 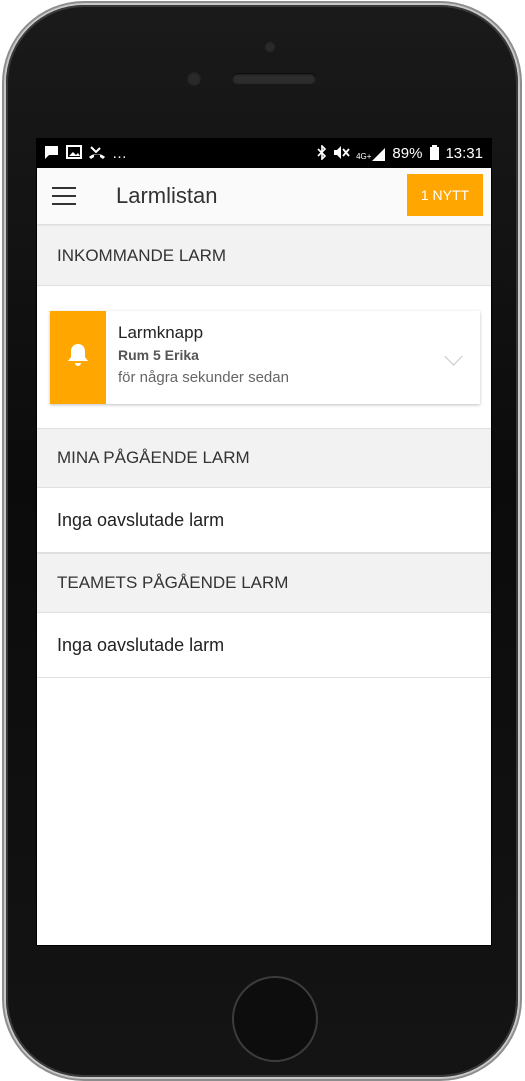 What do you see at coordinates (203, 377) in the screenshot?
I see `alarm-time: för några sekunder sedan` at bounding box center [203, 377].